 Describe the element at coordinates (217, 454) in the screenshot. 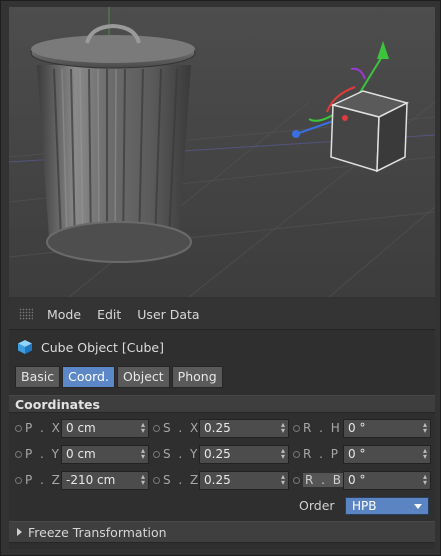

I see `sy-value: 0.25` at that location.